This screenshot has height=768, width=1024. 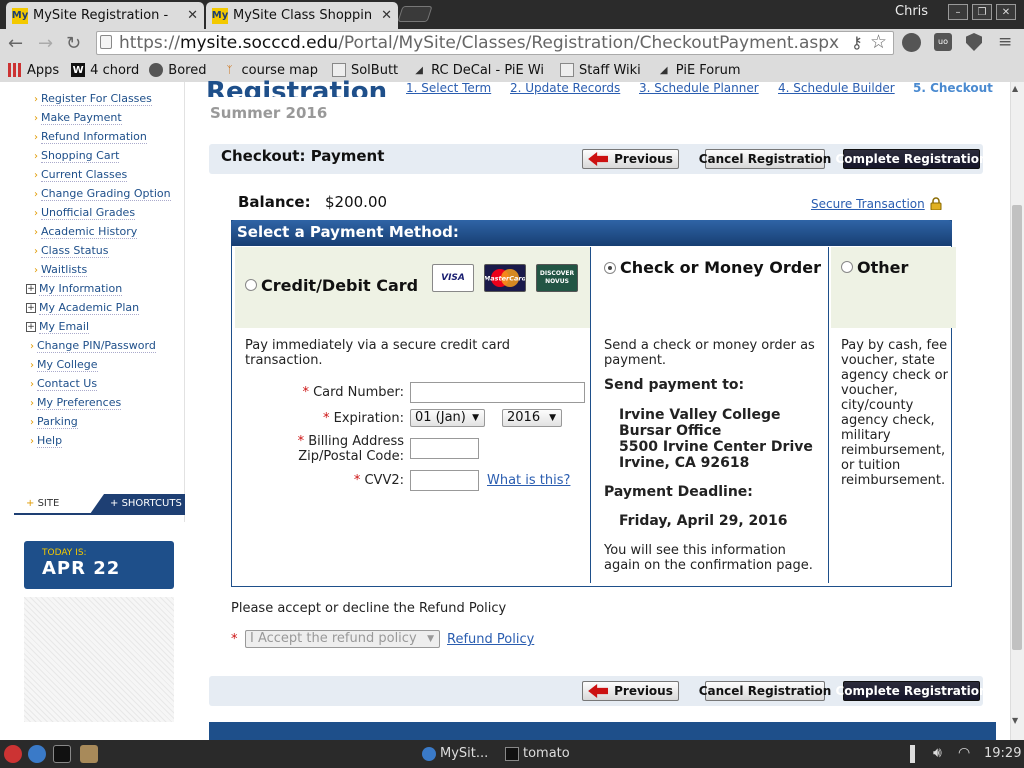 What do you see at coordinates (490, 639) in the screenshot?
I see `refund-policy-link: Refund Policy` at bounding box center [490, 639].